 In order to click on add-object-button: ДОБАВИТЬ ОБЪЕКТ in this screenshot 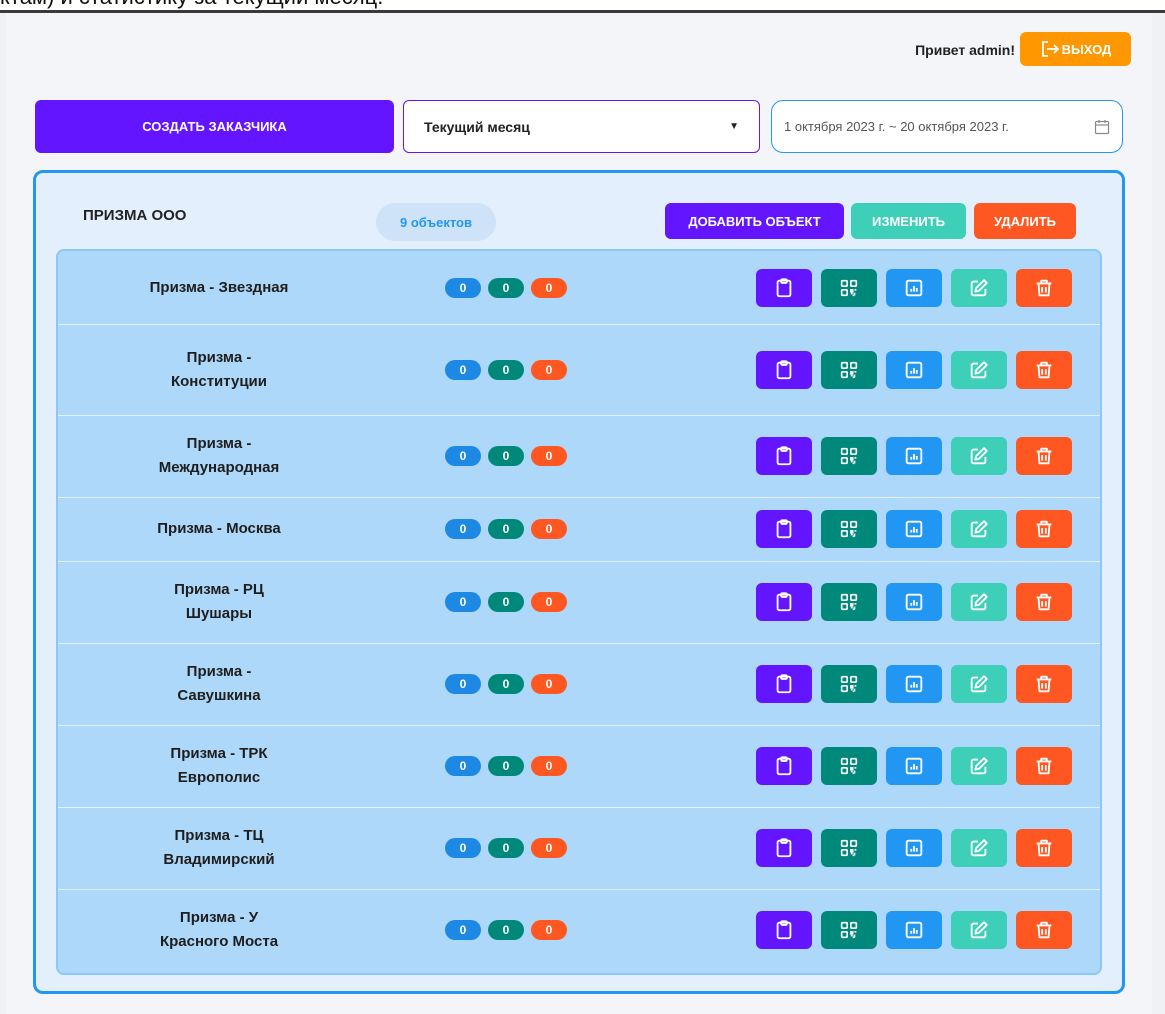, I will do `click(754, 221)`.